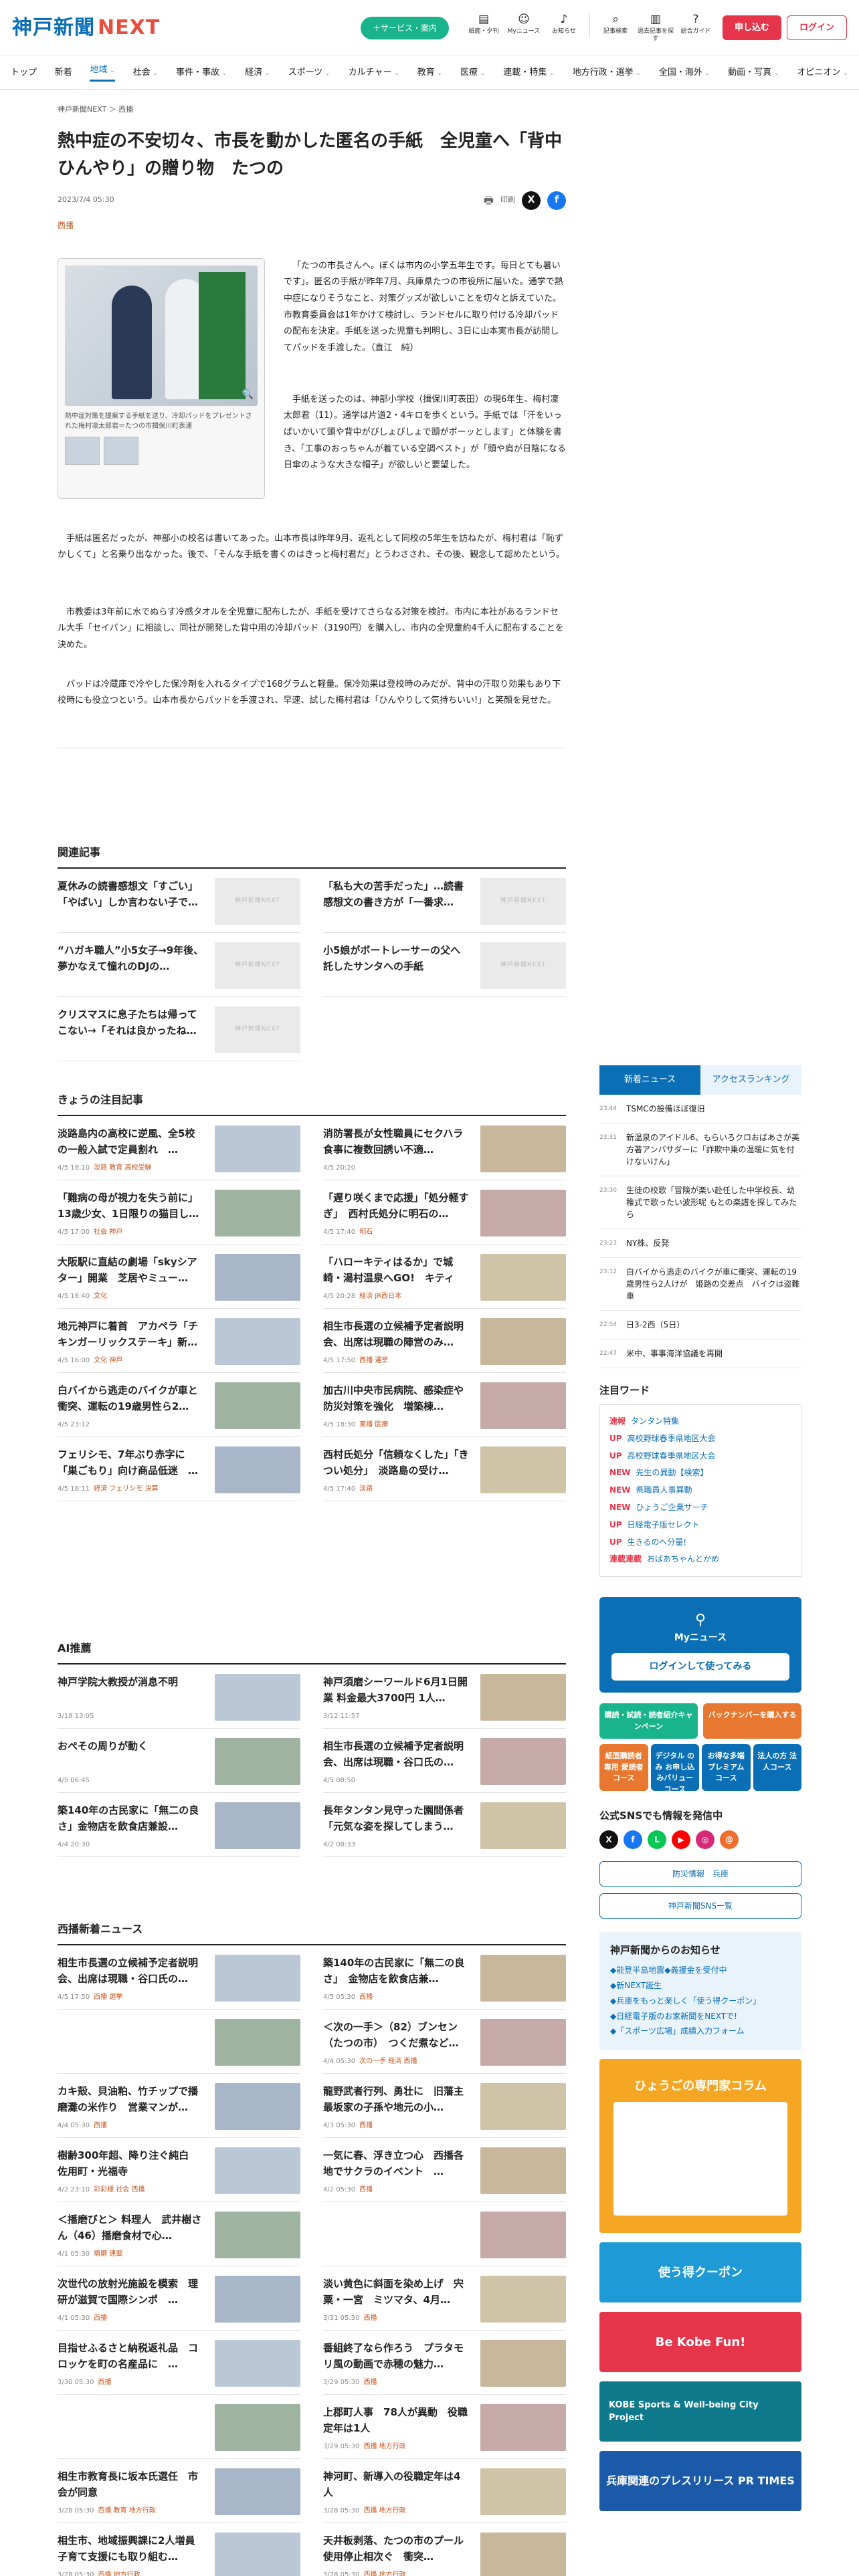 The image size is (859, 2576). Describe the element at coordinates (674, 1769) in the screenshot. I see `value-course: デジタル のみ お申し込みバリューコース` at that location.